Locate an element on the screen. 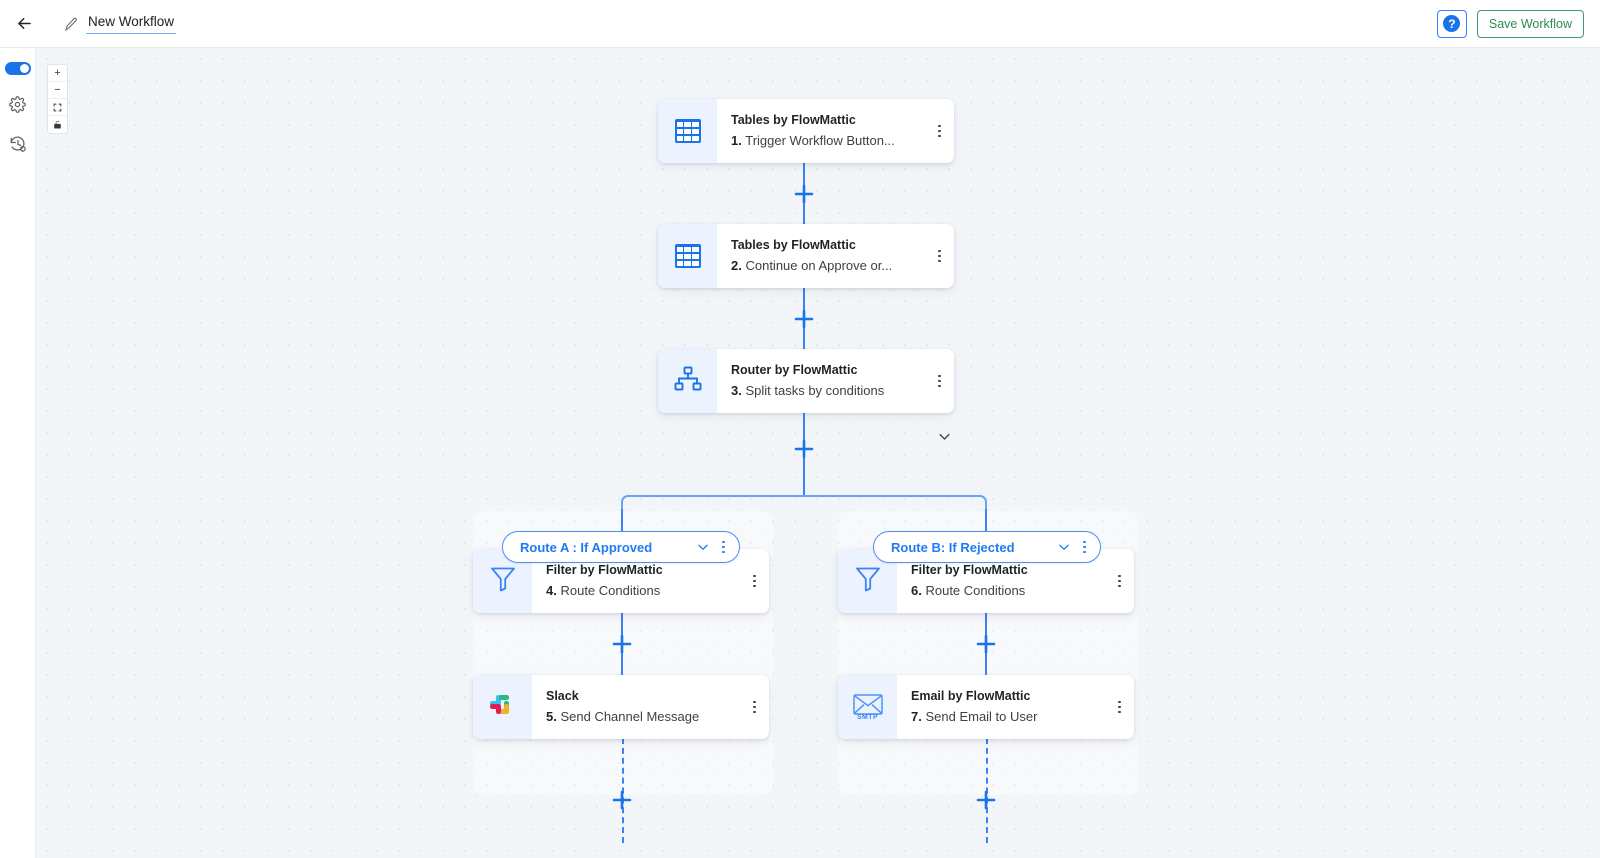 The image size is (1600, 858). fit-view-button is located at coordinates (57, 107).